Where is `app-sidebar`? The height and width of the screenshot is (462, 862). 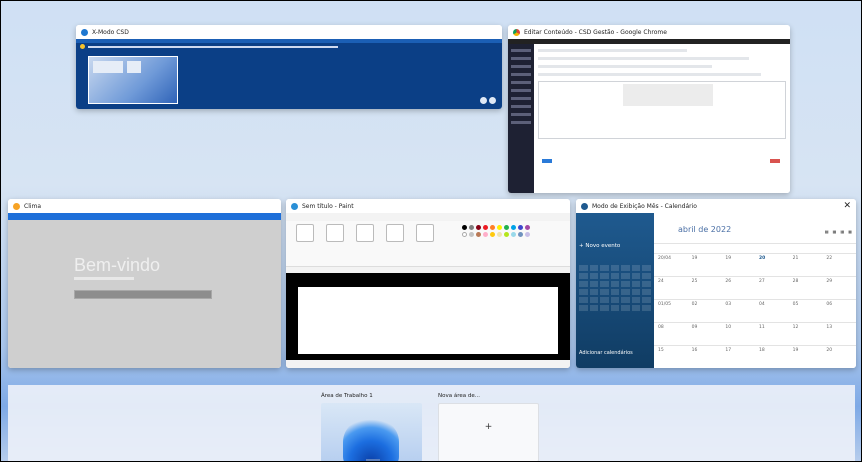 app-sidebar is located at coordinates (521, 118).